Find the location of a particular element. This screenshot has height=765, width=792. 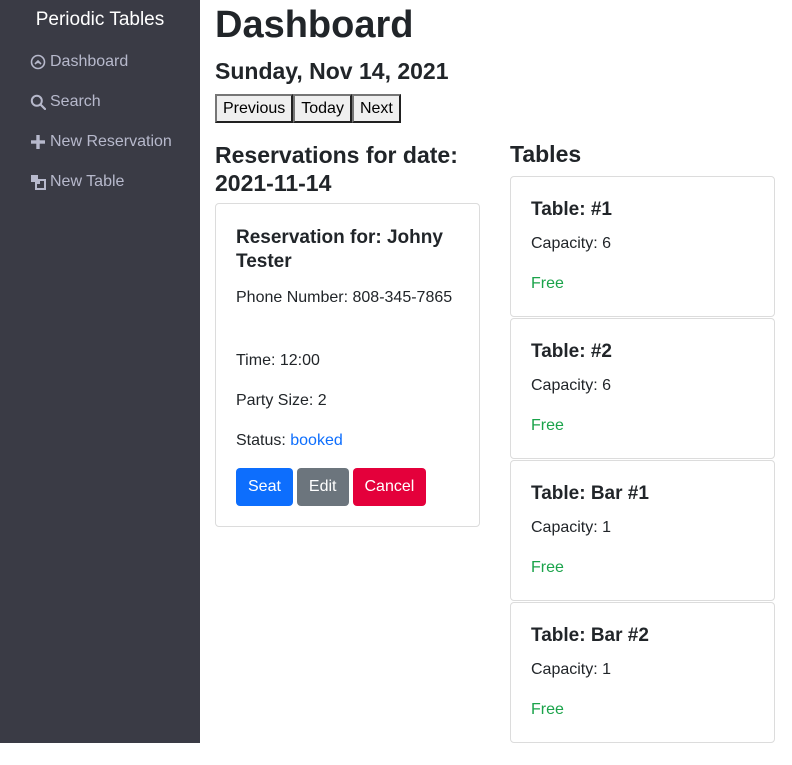

reservation-phone: Phone Number: 808-345-7865 is located at coordinates (344, 297).